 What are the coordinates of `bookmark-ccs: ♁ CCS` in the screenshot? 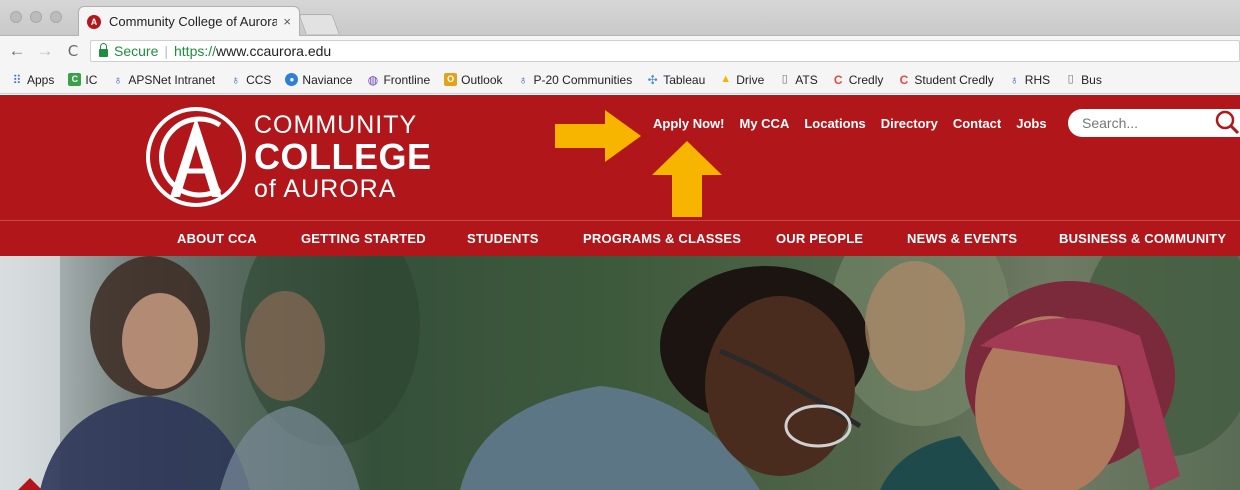 It's located at (250, 80).